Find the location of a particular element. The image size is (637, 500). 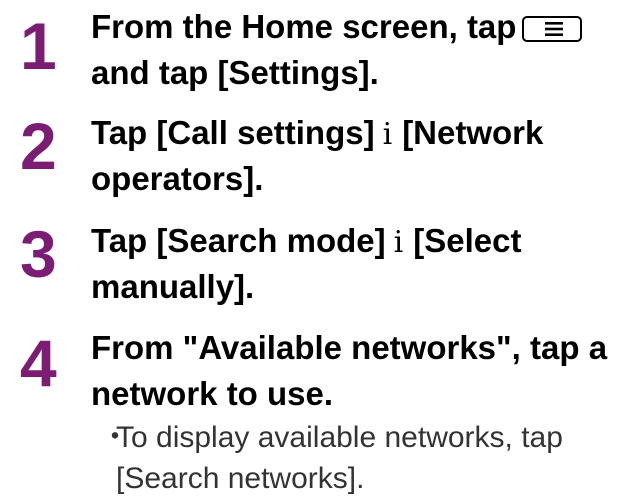

step-number: 4 is located at coordinates (38, 363).